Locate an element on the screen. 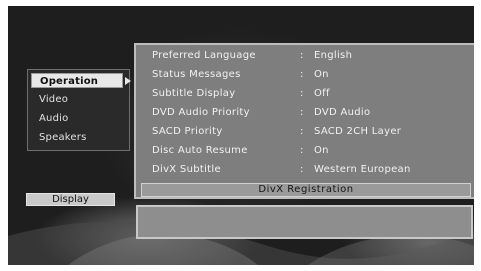 Image resolution: width=481 pixels, height=271 pixels. setting-row-preferred-language: Preferred Language : English is located at coordinates (312, 56).